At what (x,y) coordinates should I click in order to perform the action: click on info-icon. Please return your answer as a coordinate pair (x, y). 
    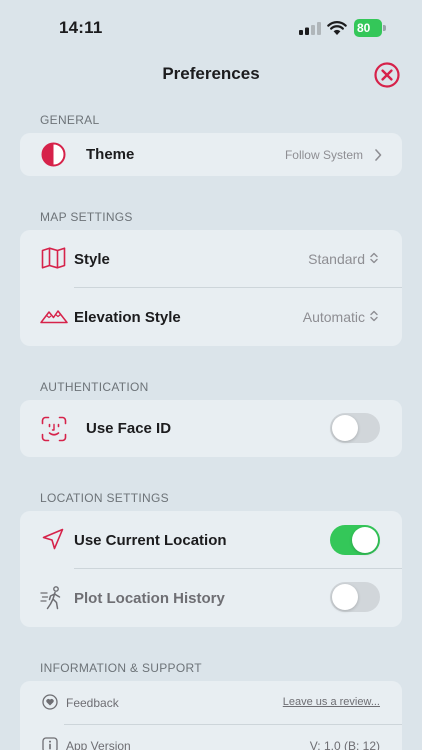
    Looking at the image, I should click on (50, 743).